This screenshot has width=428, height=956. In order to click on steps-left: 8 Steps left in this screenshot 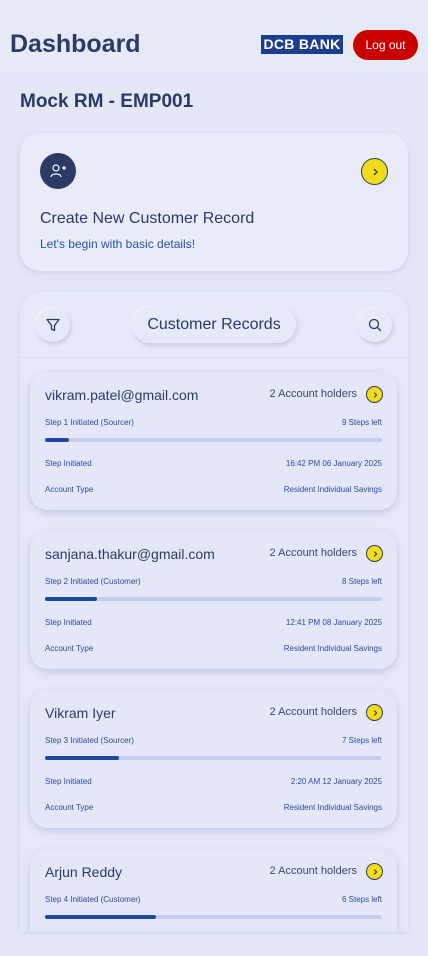, I will do `click(361, 581)`.